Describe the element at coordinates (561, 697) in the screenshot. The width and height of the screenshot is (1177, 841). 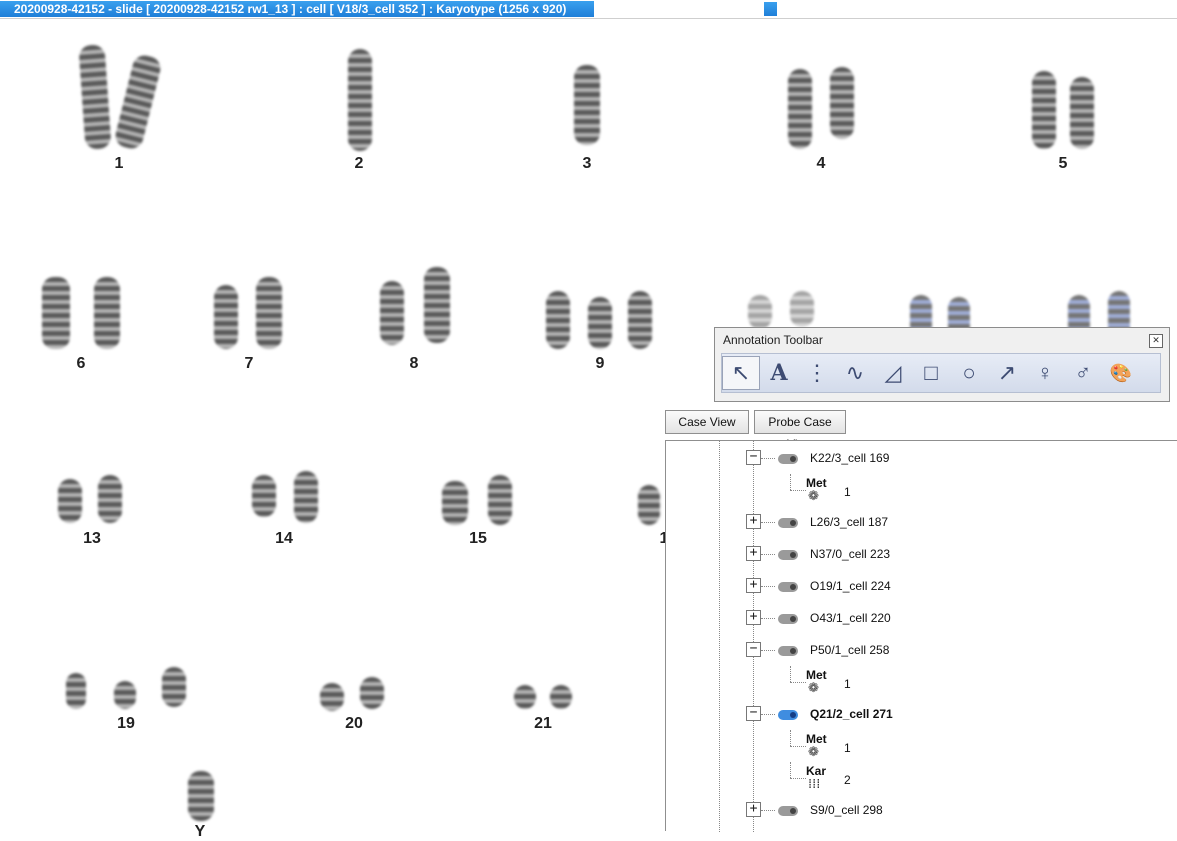
I see `chromosome-21b` at that location.